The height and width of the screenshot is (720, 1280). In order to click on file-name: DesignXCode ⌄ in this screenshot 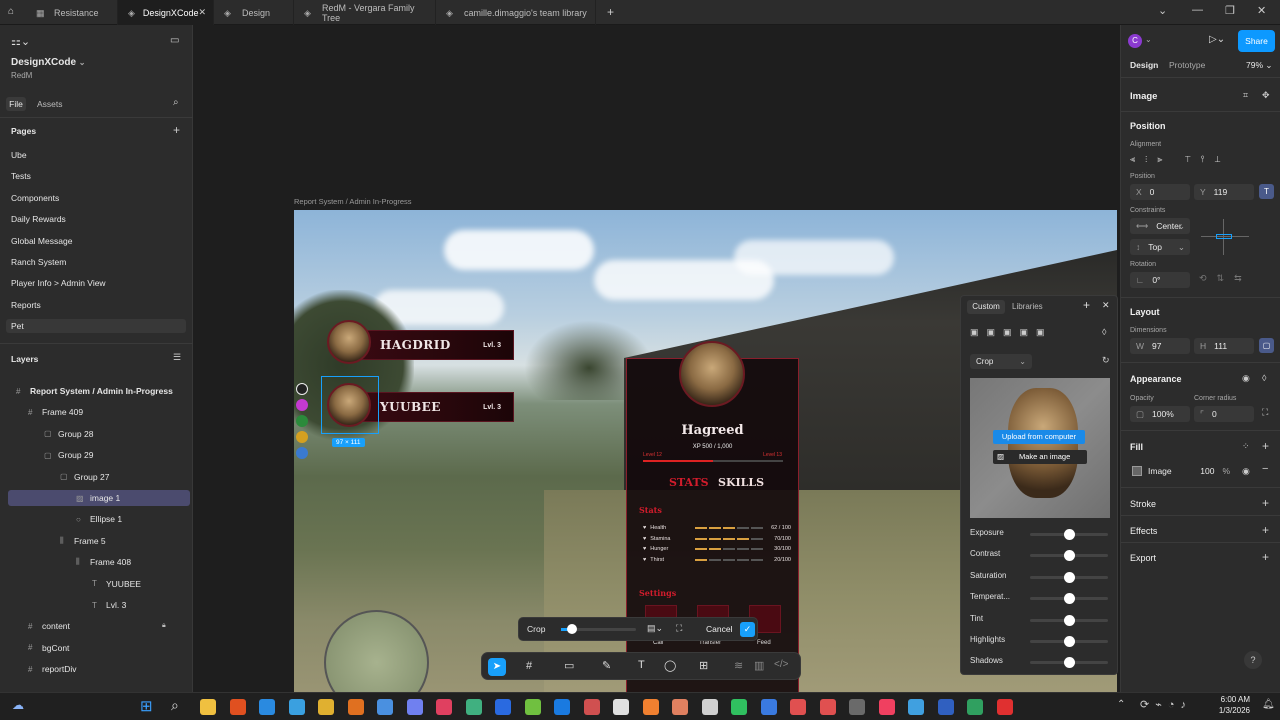, I will do `click(48, 62)`.